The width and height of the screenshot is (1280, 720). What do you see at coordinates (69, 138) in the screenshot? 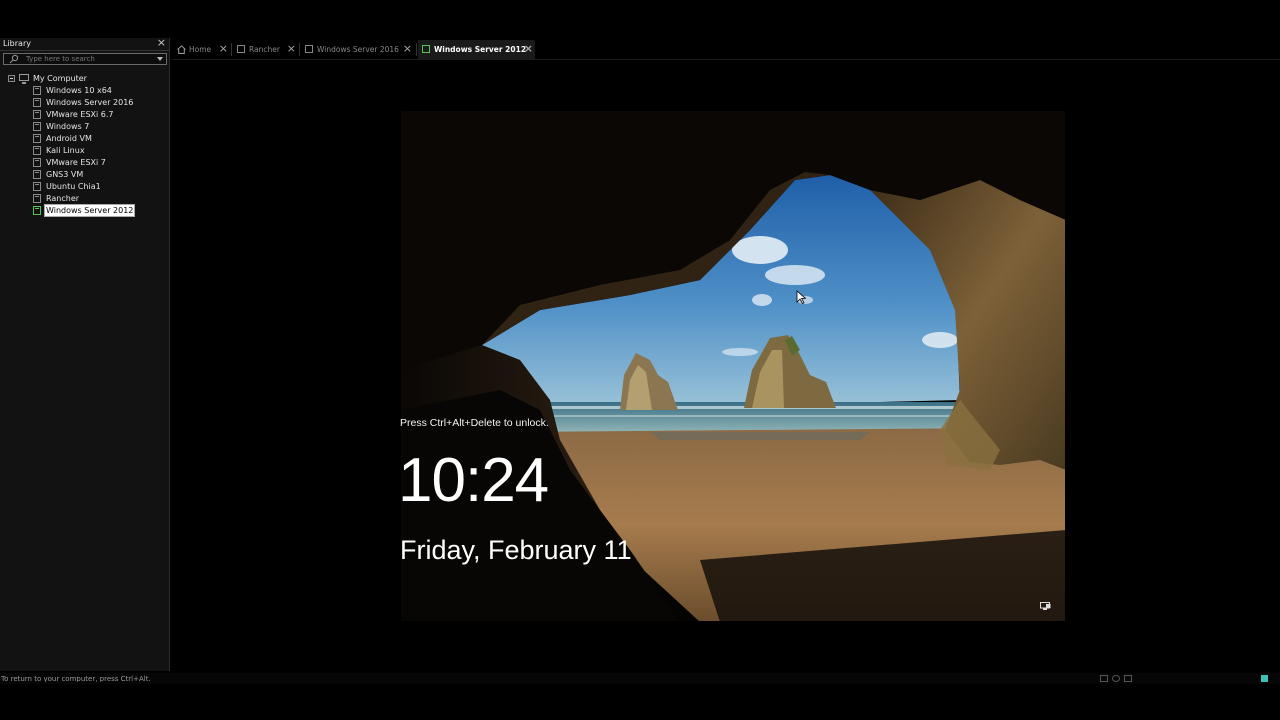
I see `vm-label: Android VM` at bounding box center [69, 138].